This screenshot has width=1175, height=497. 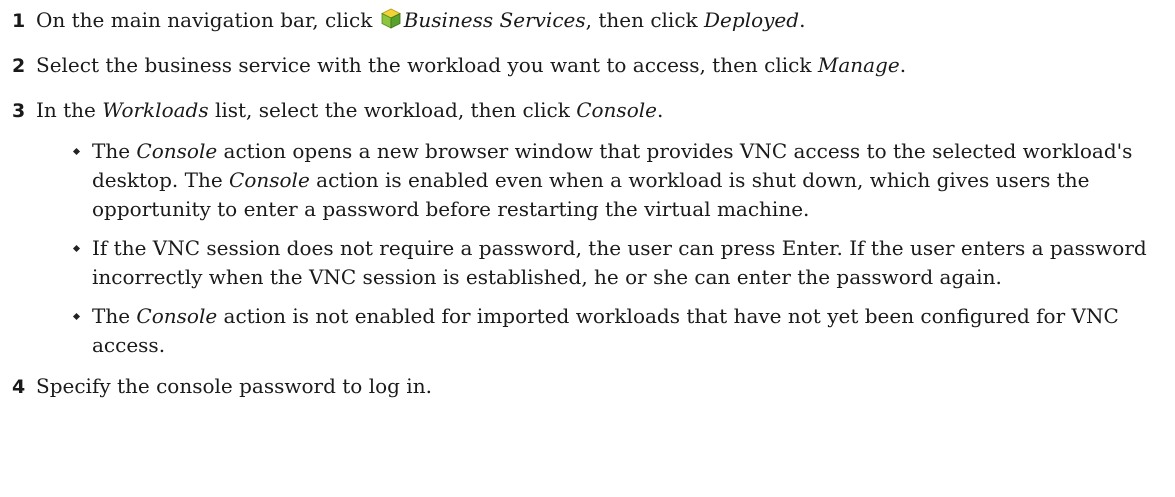 I want to click on step-number: 4, so click(x=19, y=387).